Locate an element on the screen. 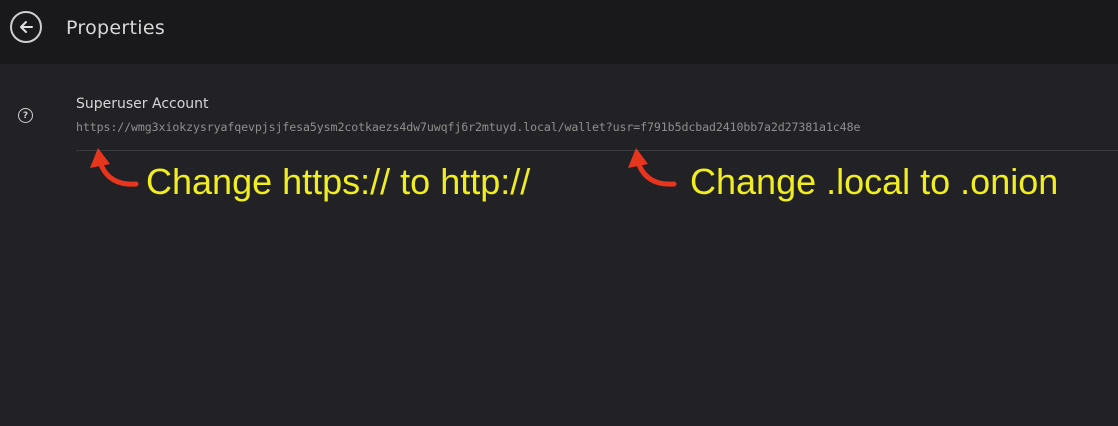 Image resolution: width=1118 pixels, height=426 pixels. arrow-left-icon is located at coordinates (26, 27).